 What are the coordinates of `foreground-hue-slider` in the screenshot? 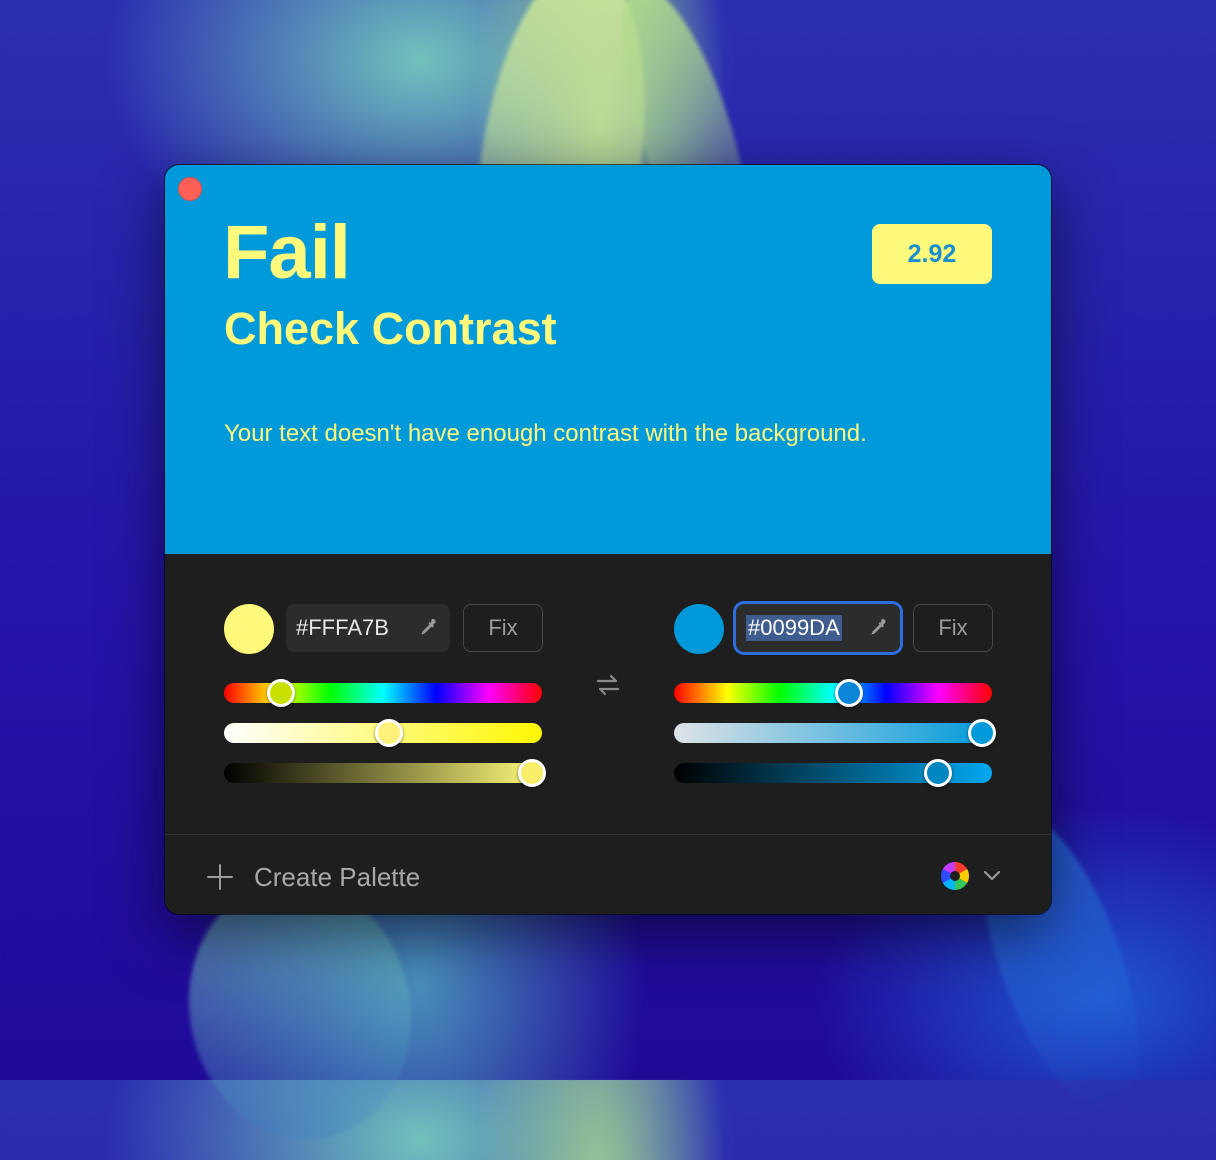 It's located at (383, 693).